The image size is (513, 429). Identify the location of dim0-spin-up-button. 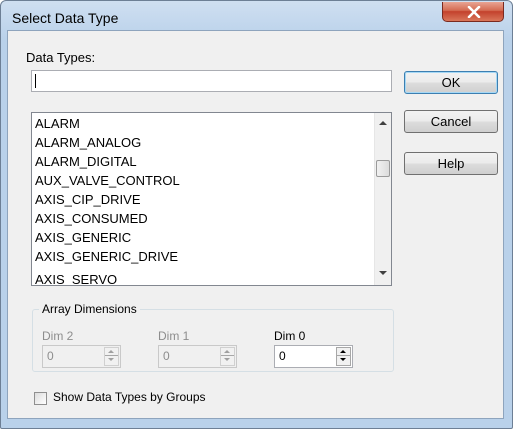
(343, 352).